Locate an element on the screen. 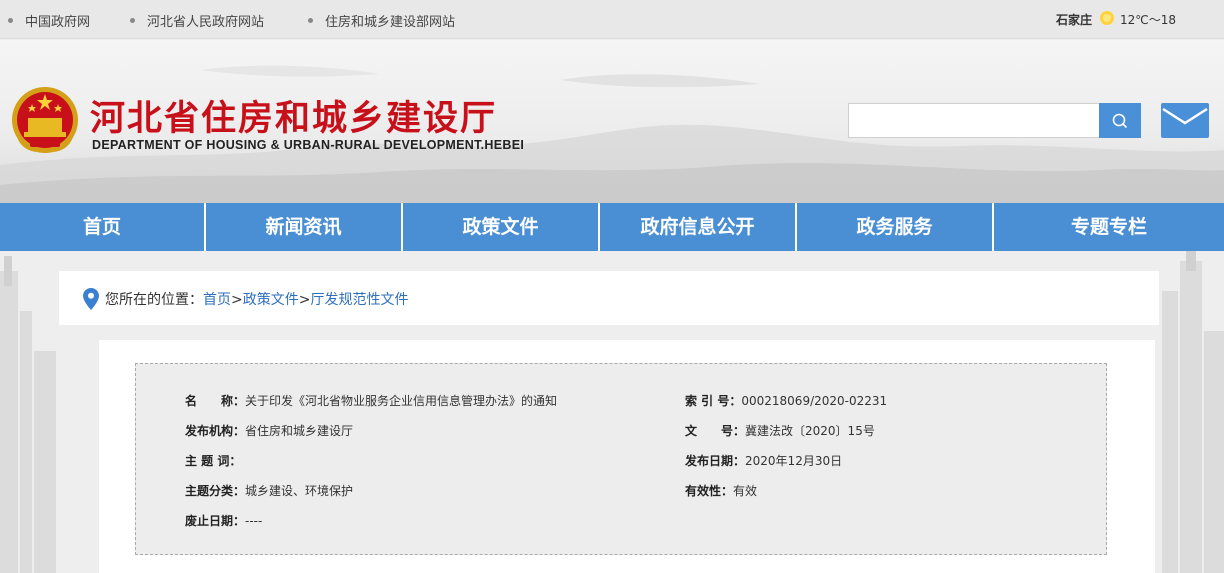  sun-icon is located at coordinates (1107, 17).